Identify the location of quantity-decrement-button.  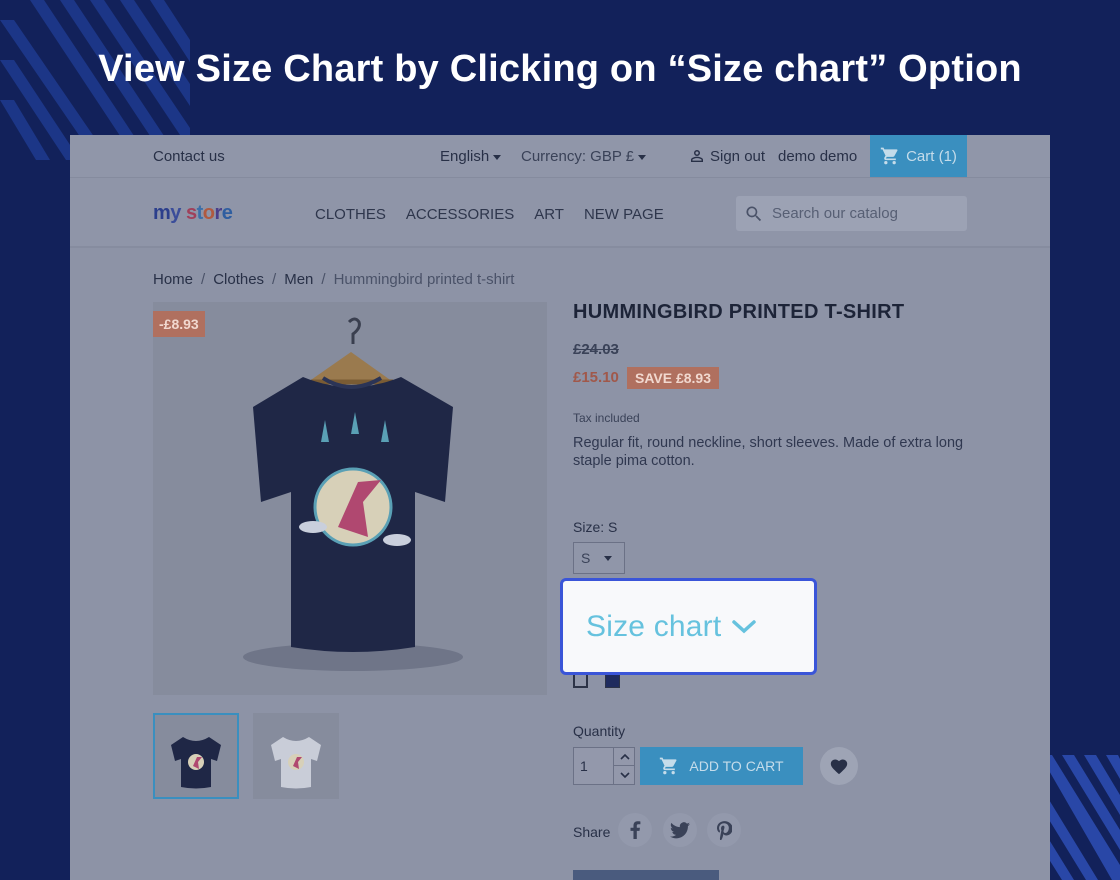
(624, 775).